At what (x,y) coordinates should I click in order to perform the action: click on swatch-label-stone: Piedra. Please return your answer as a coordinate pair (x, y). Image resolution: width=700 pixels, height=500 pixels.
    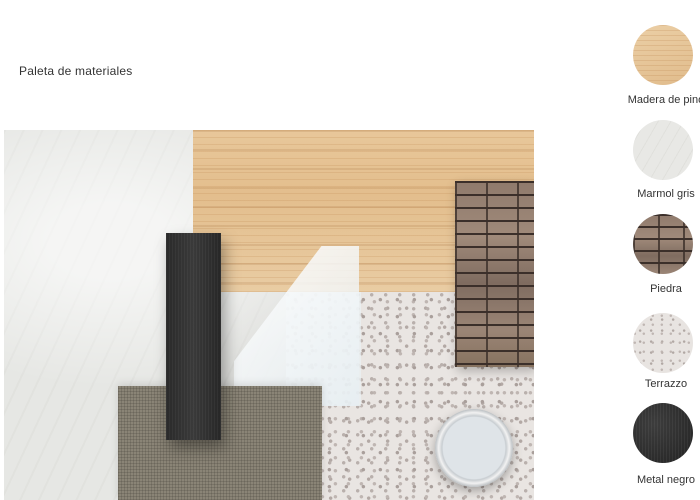
    Looking at the image, I should click on (666, 289).